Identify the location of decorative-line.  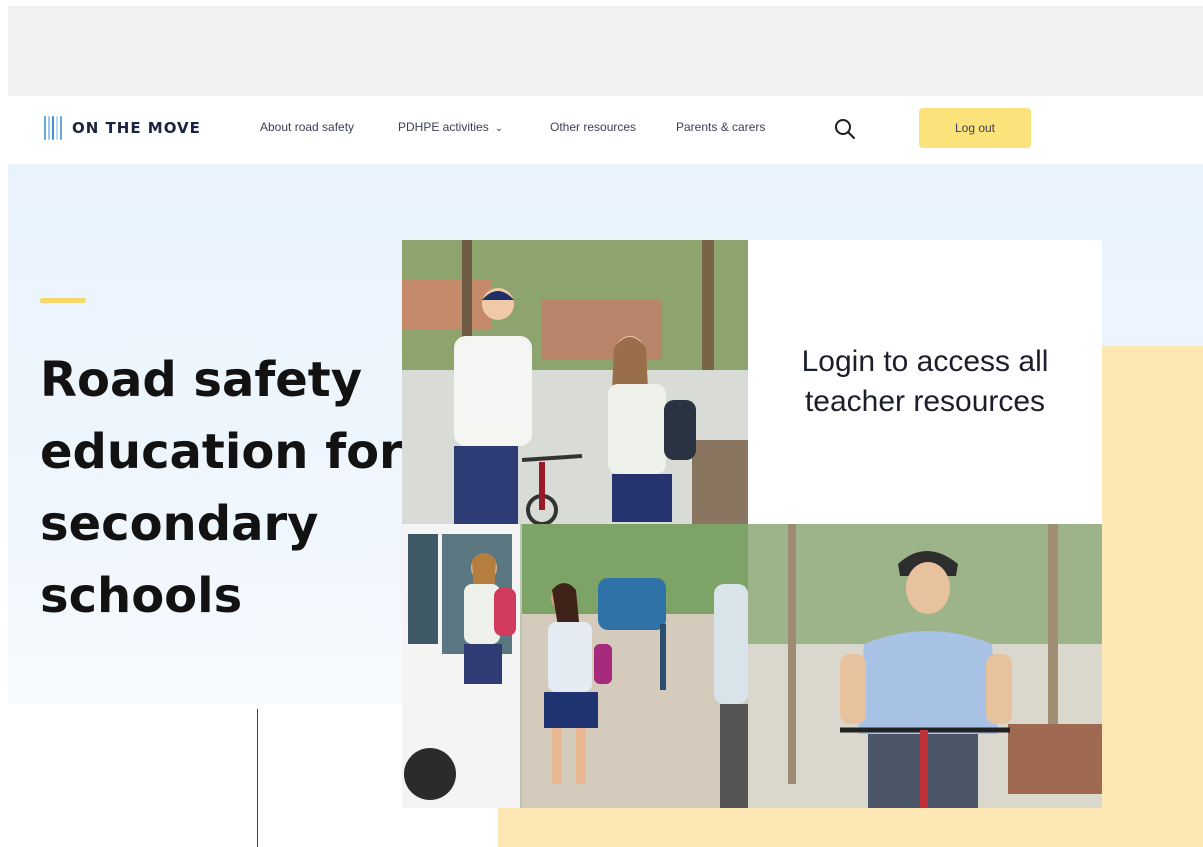
(257, 778).